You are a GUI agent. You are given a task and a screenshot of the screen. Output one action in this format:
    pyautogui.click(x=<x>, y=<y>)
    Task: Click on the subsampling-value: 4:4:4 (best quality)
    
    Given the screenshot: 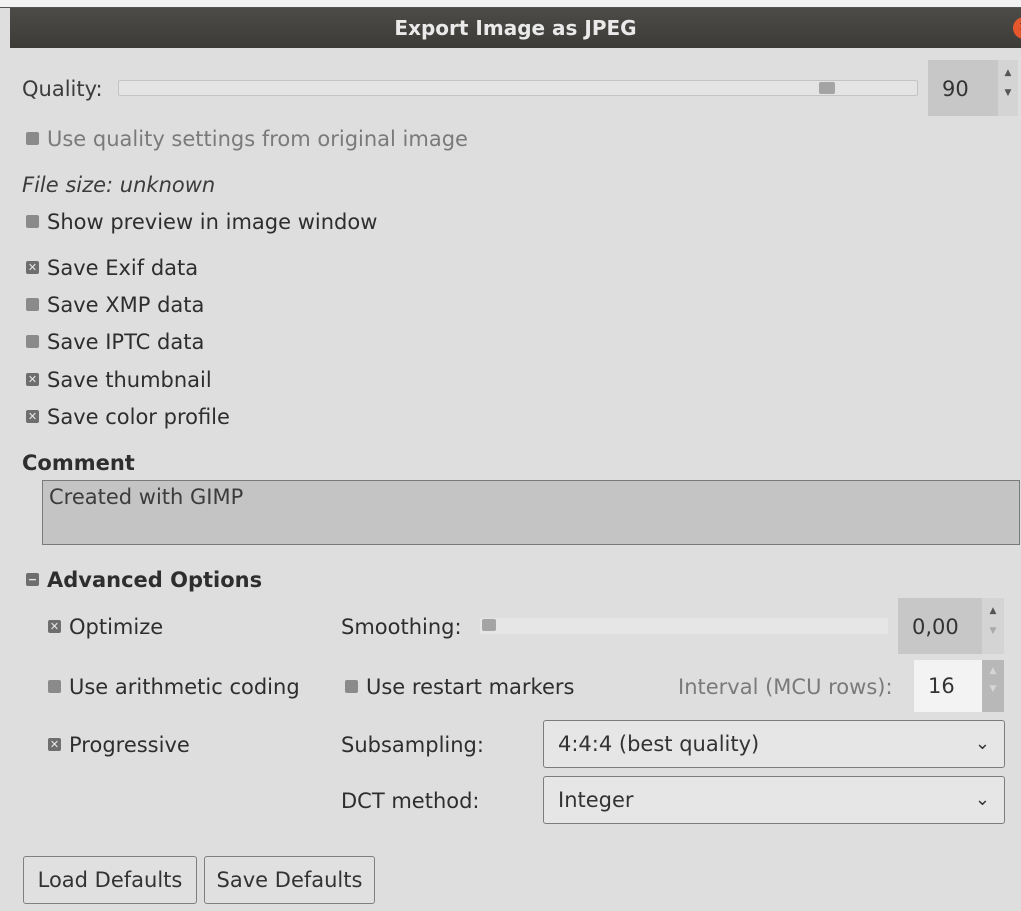 What is the action you would take?
    pyautogui.click(x=659, y=744)
    